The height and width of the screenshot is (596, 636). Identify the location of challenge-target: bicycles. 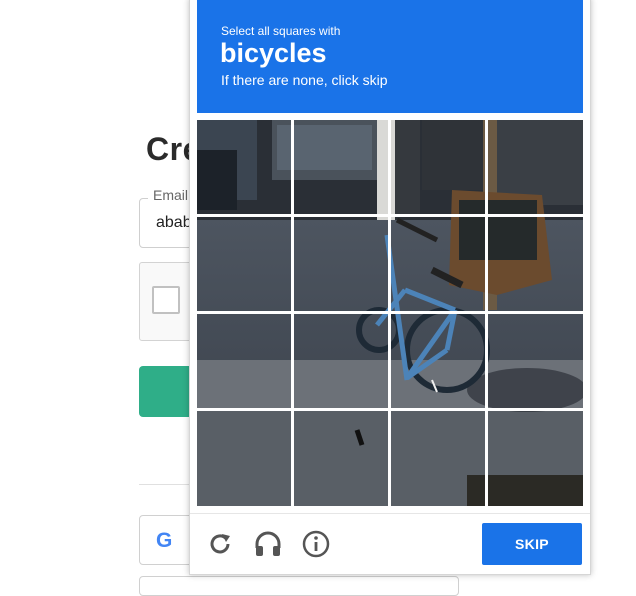
(273, 53).